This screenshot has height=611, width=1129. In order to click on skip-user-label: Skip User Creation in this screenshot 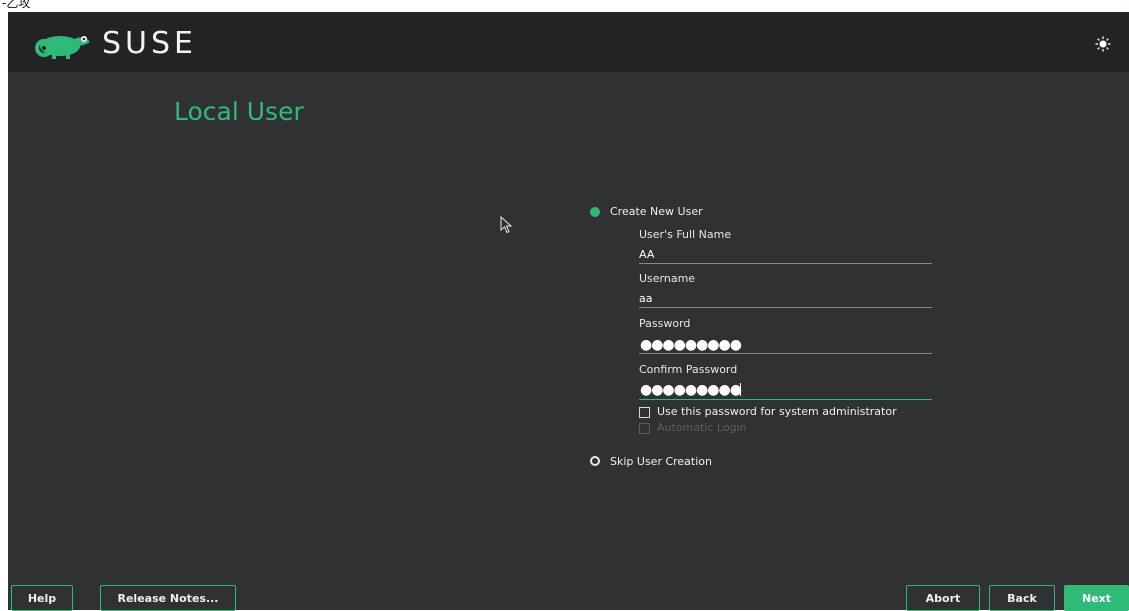, I will do `click(661, 461)`.